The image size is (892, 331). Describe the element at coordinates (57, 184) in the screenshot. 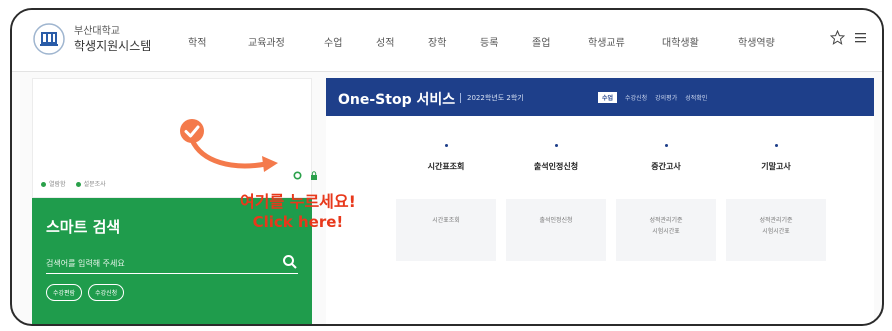

I see `meta-inbox-label: 열람함` at that location.